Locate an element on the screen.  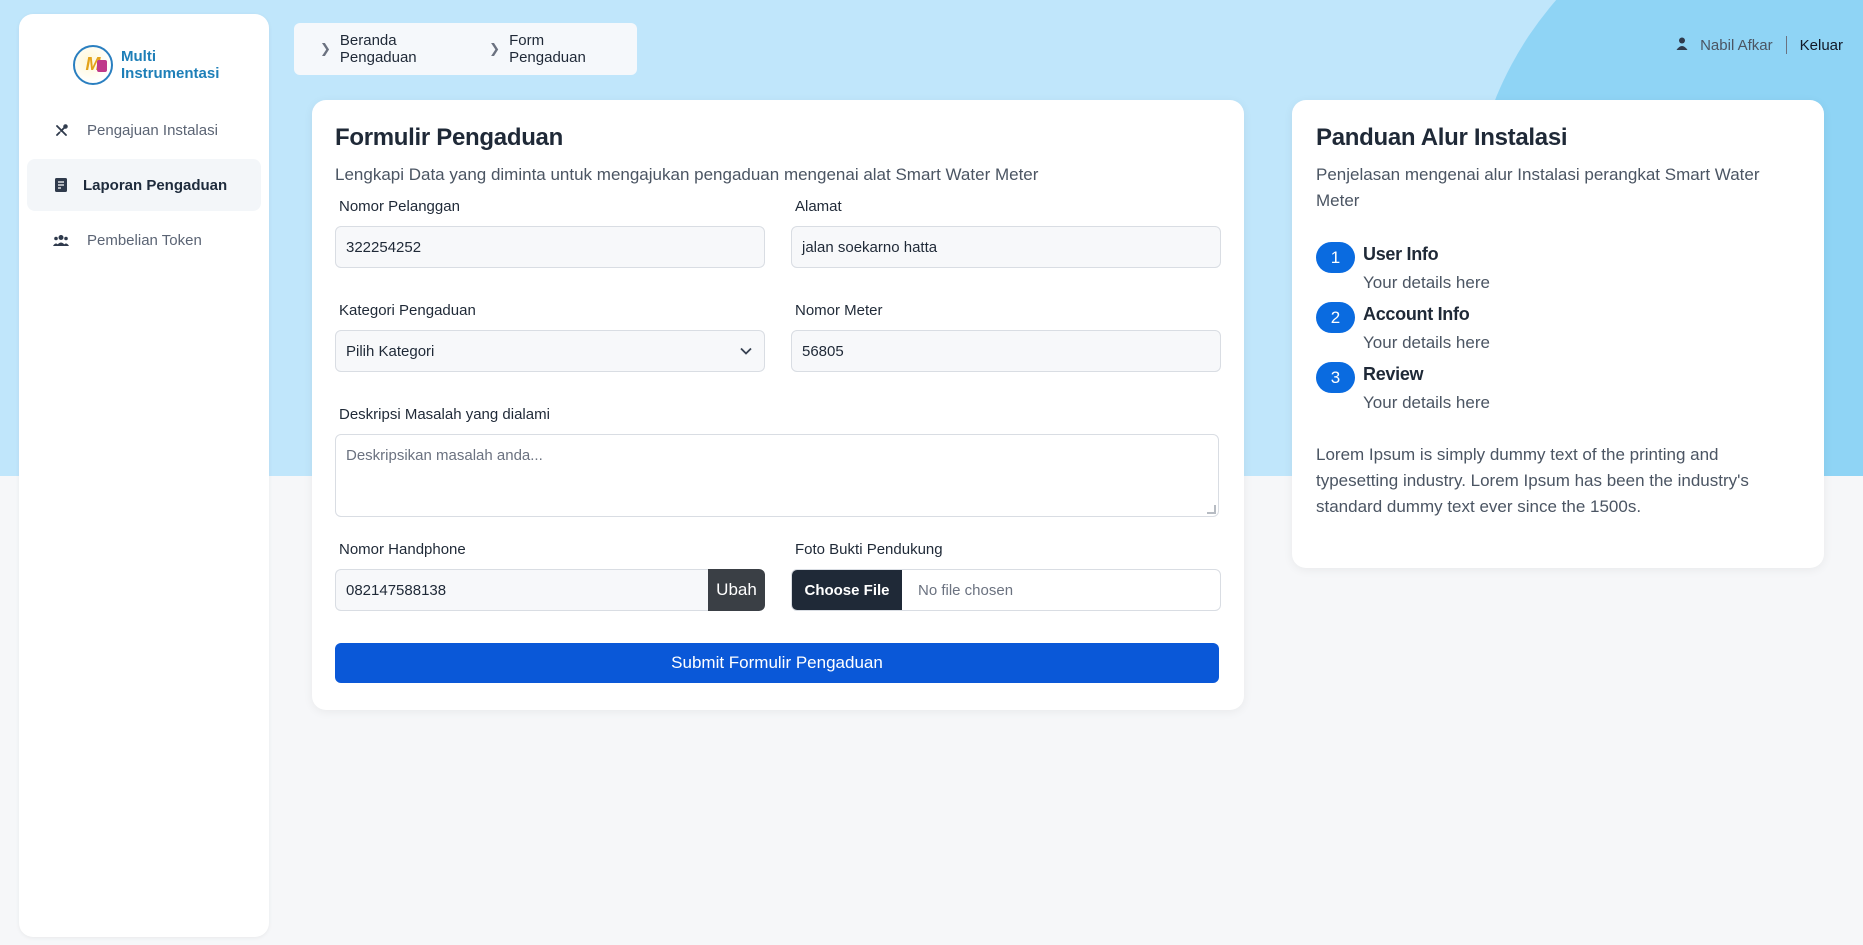
user-menu: Nabil Afkar Keluar is located at coordinates (1759, 45).